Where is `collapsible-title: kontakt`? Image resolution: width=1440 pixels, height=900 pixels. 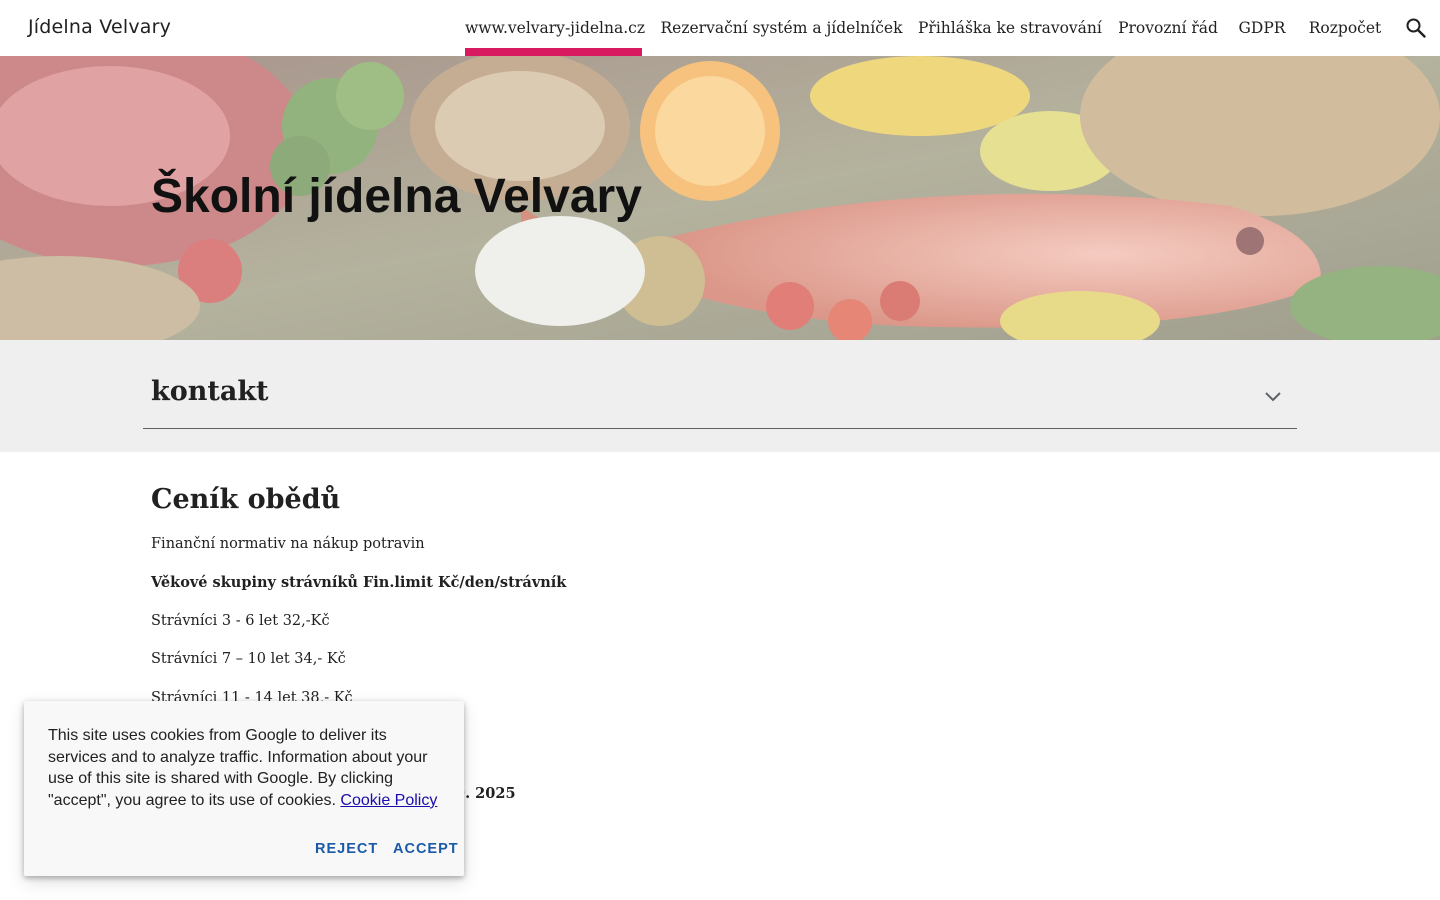 collapsible-title: kontakt is located at coordinates (210, 391).